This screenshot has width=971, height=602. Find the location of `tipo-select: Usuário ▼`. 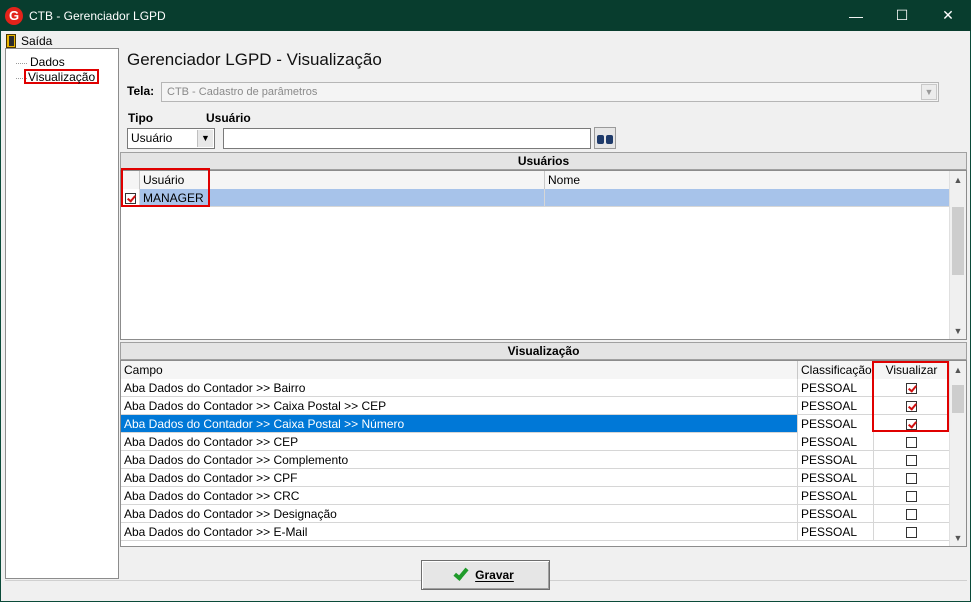

tipo-select: Usuário ▼ is located at coordinates (171, 138).